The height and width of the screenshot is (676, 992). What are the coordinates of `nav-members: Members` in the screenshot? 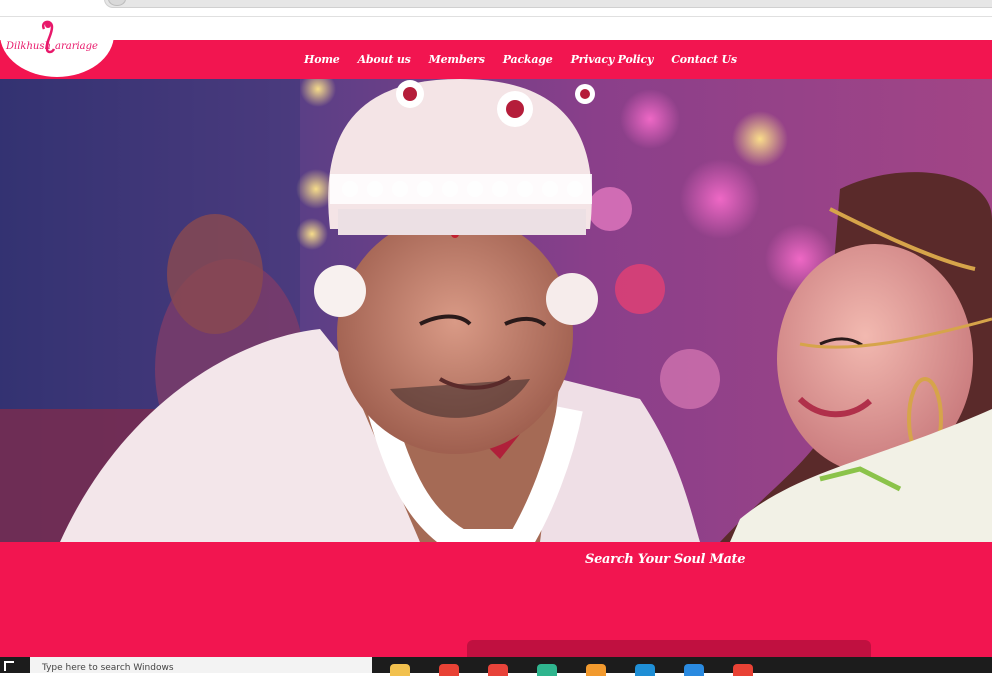 It's located at (457, 59).